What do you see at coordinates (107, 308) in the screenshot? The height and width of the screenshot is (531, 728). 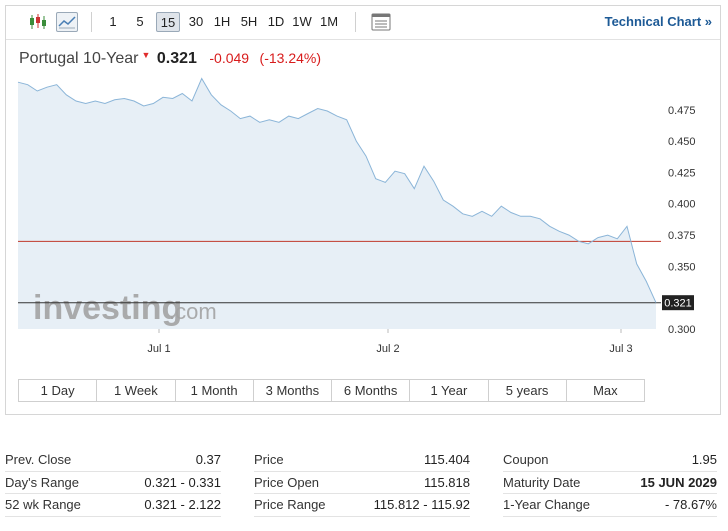 I see `watermark-brand: investing` at bounding box center [107, 308].